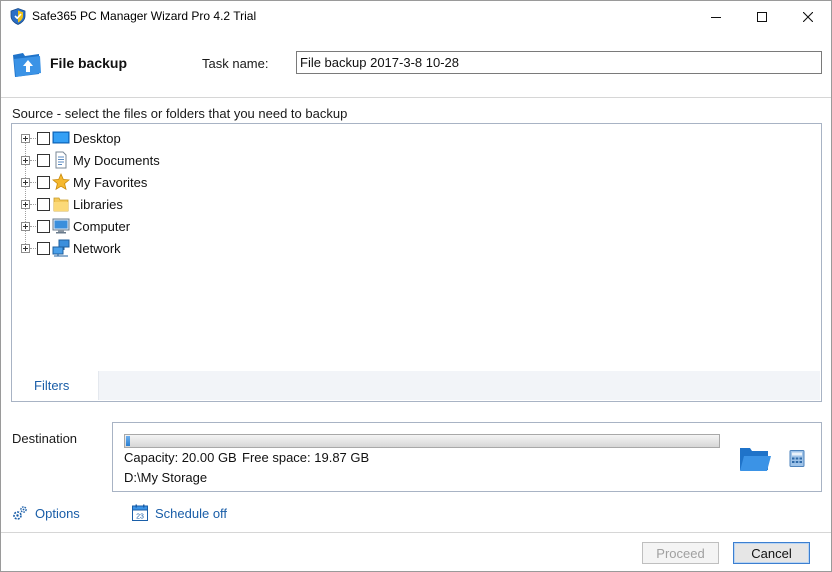 This screenshot has width=832, height=572. I want to click on filters-bar: Filters, so click(416, 385).